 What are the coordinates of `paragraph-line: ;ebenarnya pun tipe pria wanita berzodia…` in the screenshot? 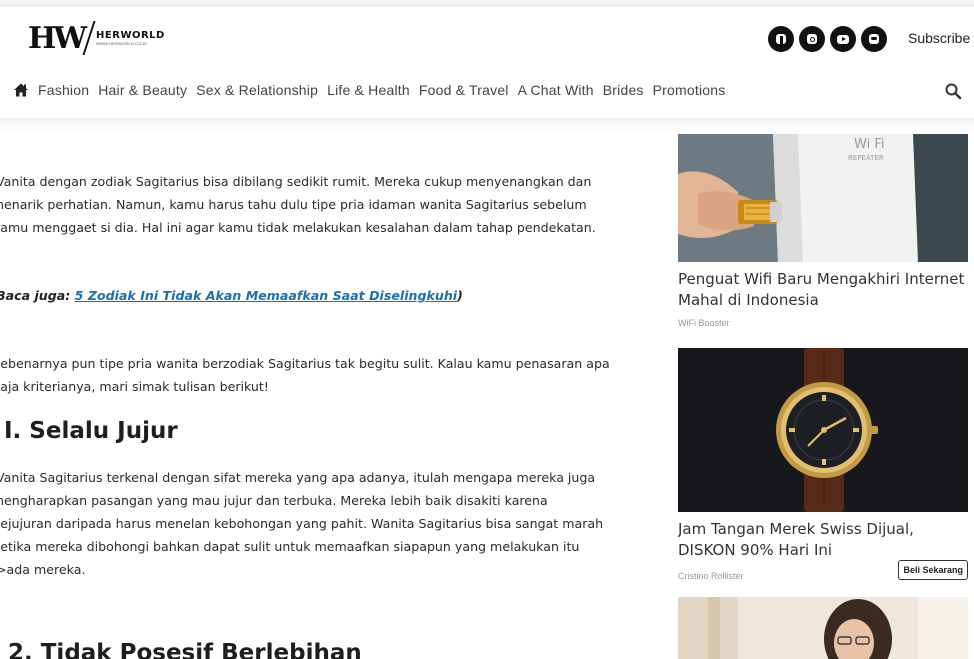 It's located at (305, 363).